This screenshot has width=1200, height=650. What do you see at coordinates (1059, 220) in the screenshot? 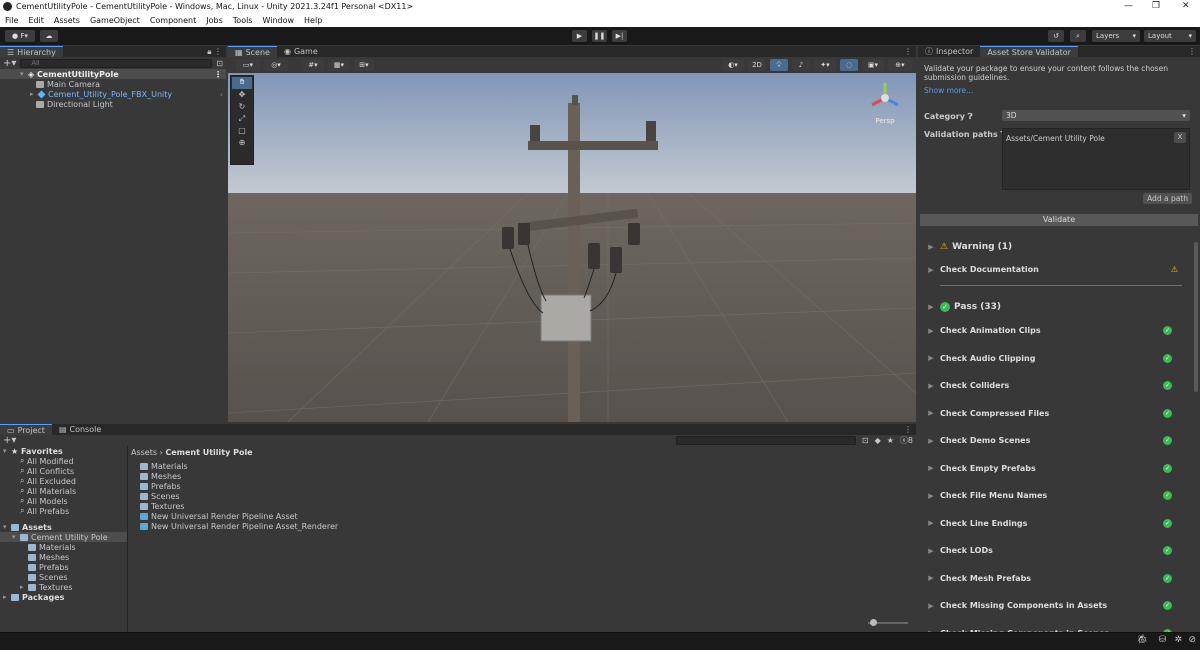
I see `validate-button: Validate` at bounding box center [1059, 220].